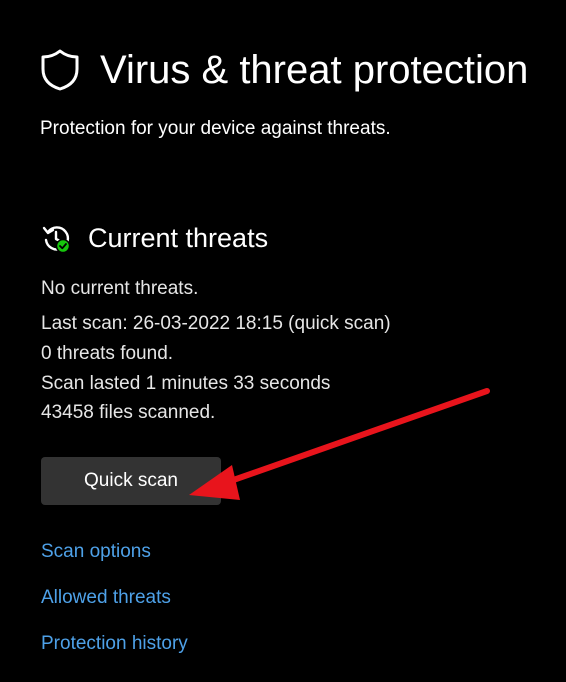  What do you see at coordinates (178, 238) in the screenshot?
I see `section-title: Current threats` at bounding box center [178, 238].